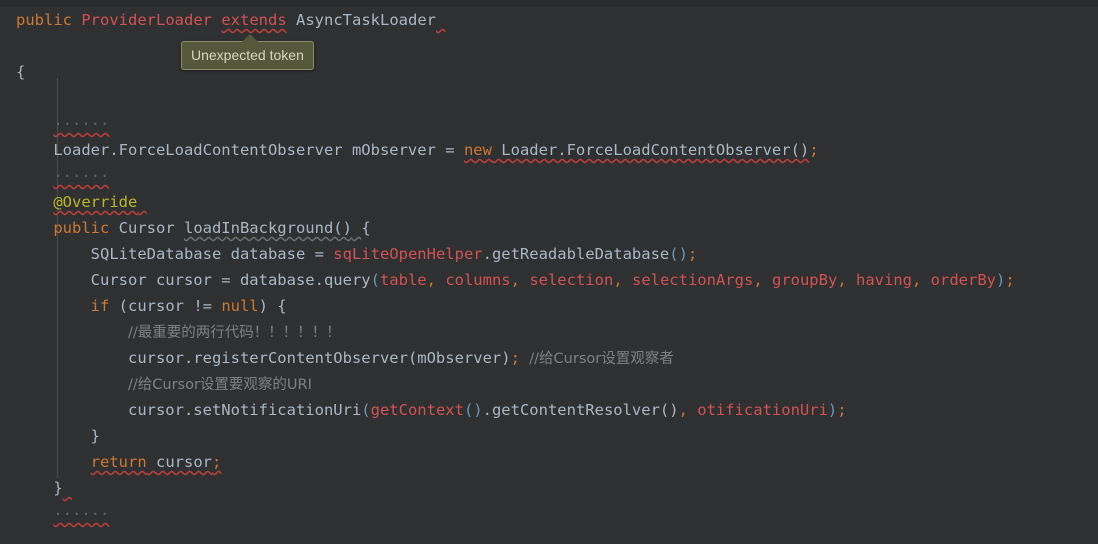  What do you see at coordinates (230, 280) in the screenshot?
I see `code-token: Cursor cursor = database.query` at bounding box center [230, 280].